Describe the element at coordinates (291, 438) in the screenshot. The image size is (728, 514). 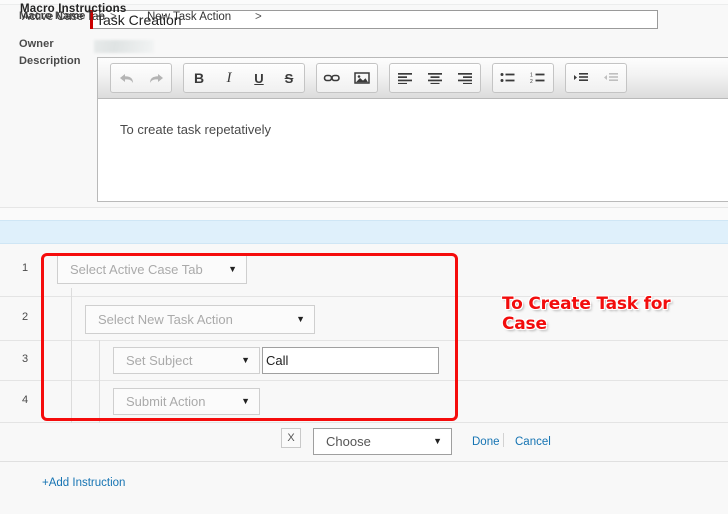
I see `remove-instruction-button: X` at that location.